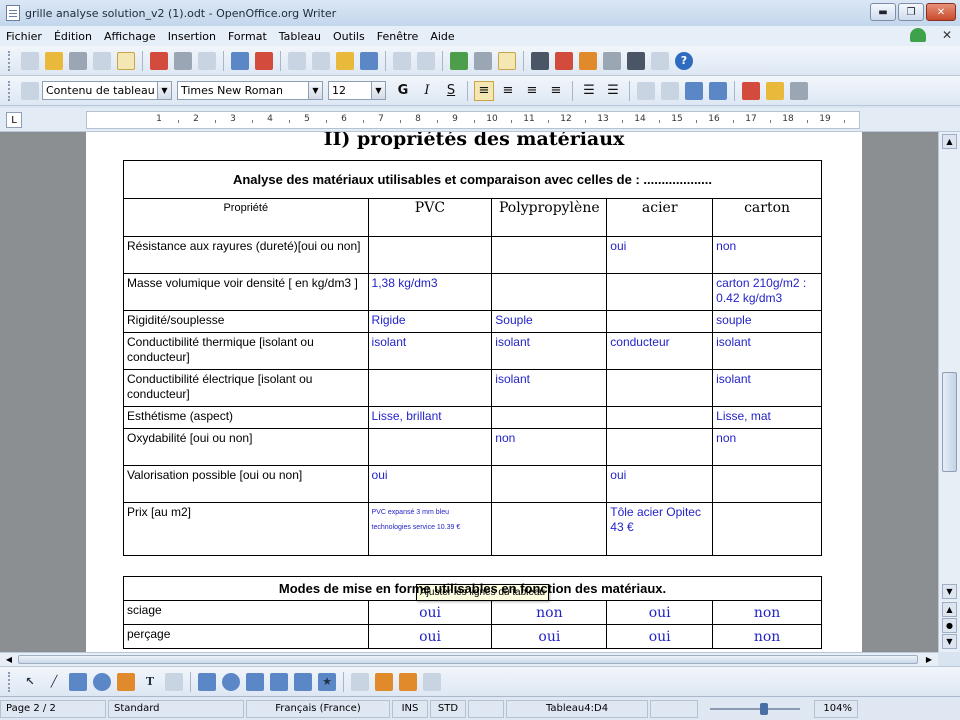 This screenshot has width=960, height=720. Describe the element at coordinates (9, 659) in the screenshot. I see `scroll-left-icon: ◀` at that location.